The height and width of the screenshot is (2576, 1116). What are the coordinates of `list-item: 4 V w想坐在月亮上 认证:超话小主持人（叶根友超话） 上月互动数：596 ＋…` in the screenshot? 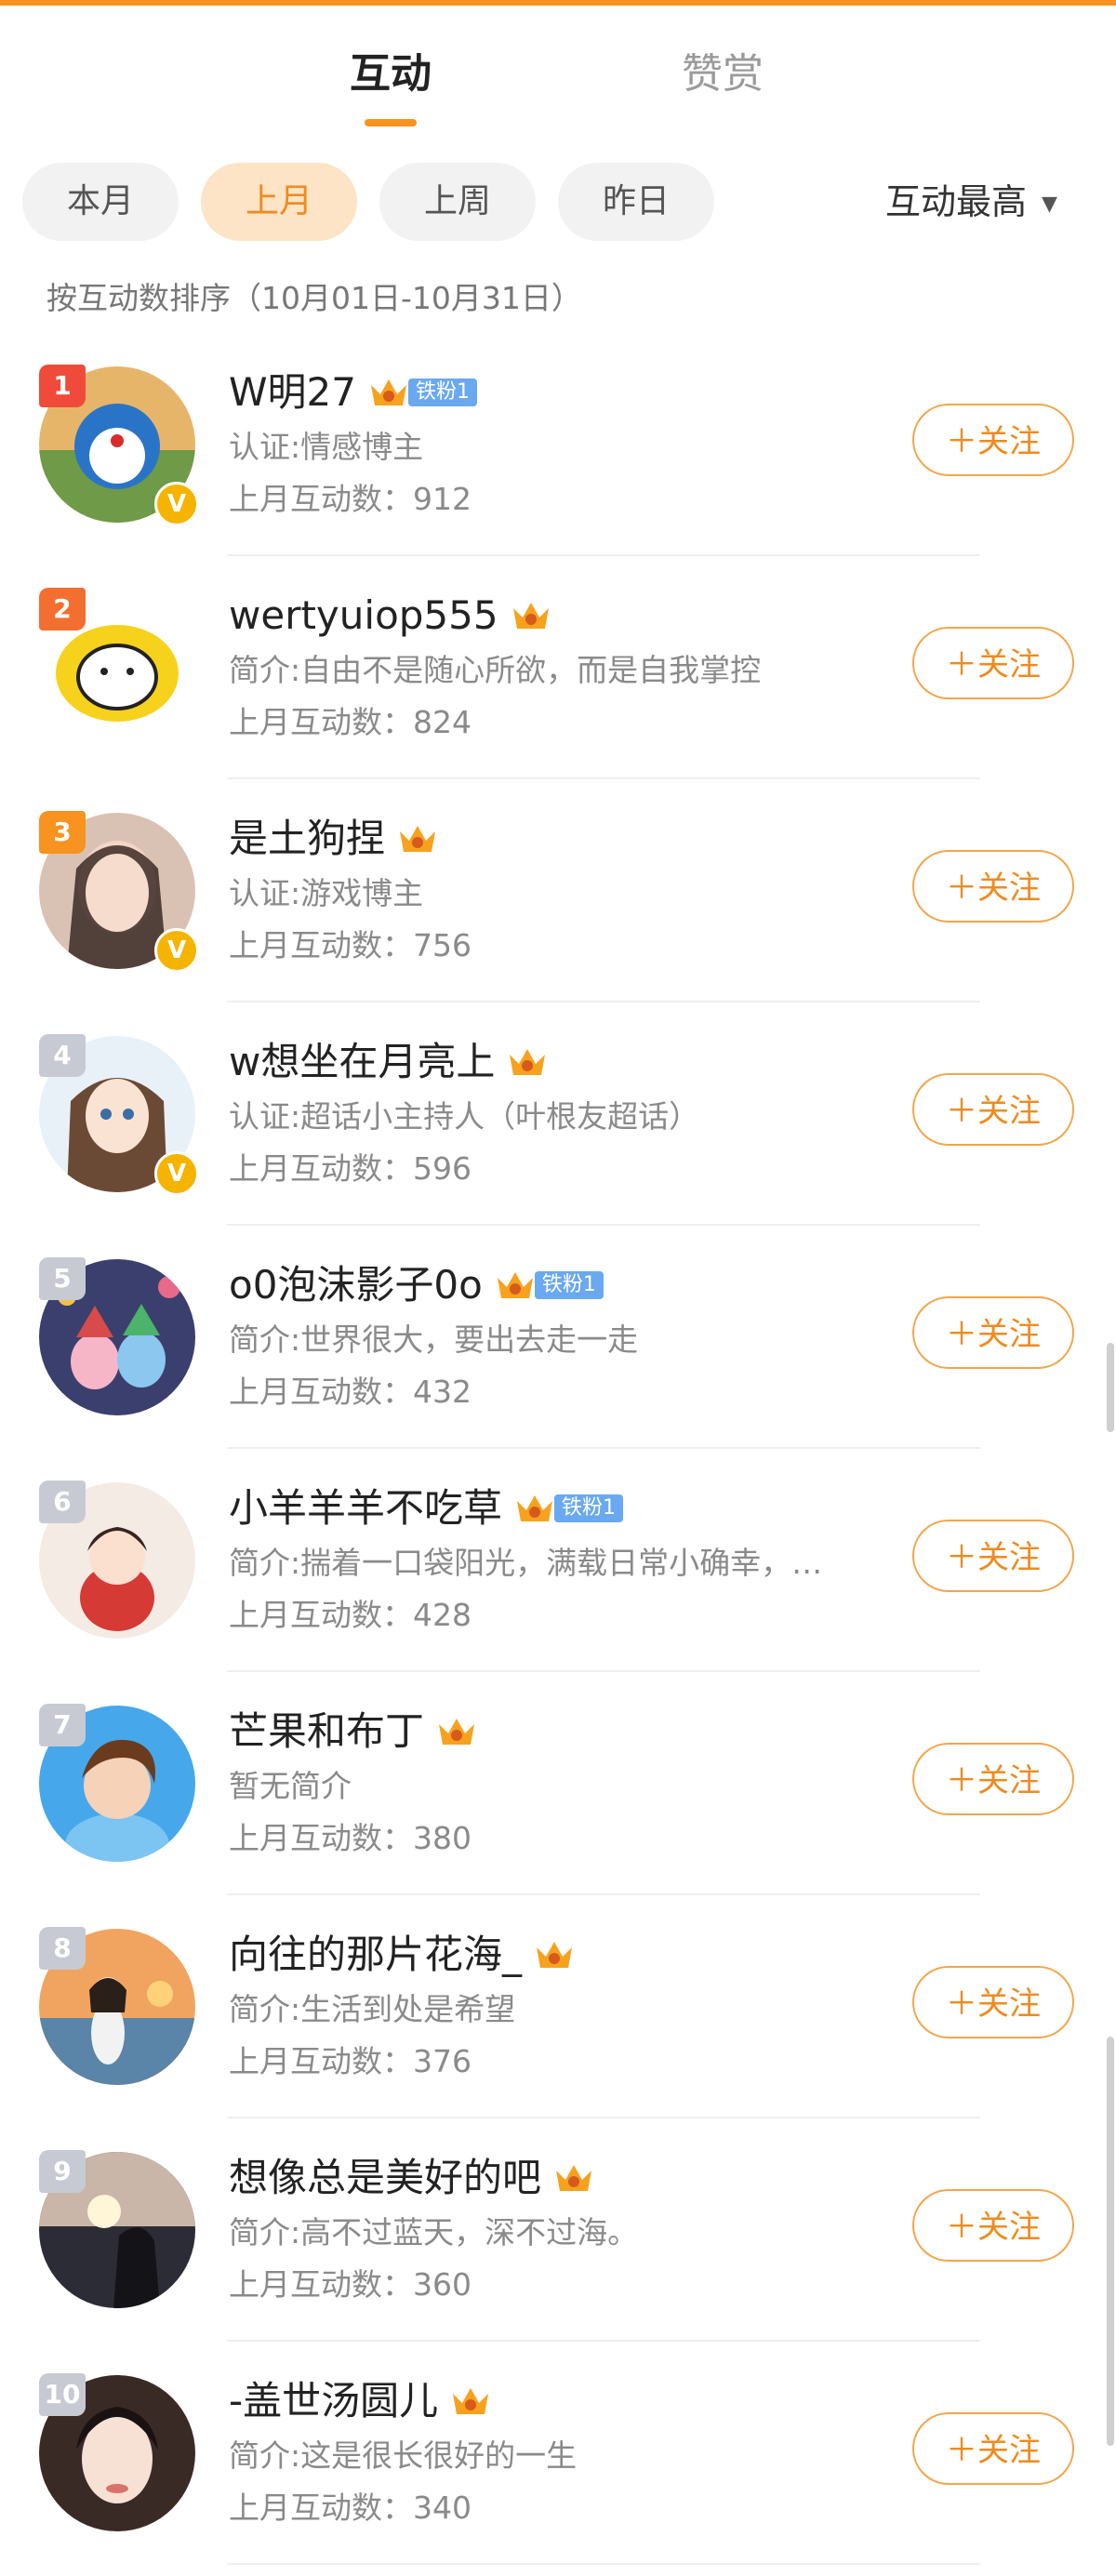 It's located at (558, 1125).